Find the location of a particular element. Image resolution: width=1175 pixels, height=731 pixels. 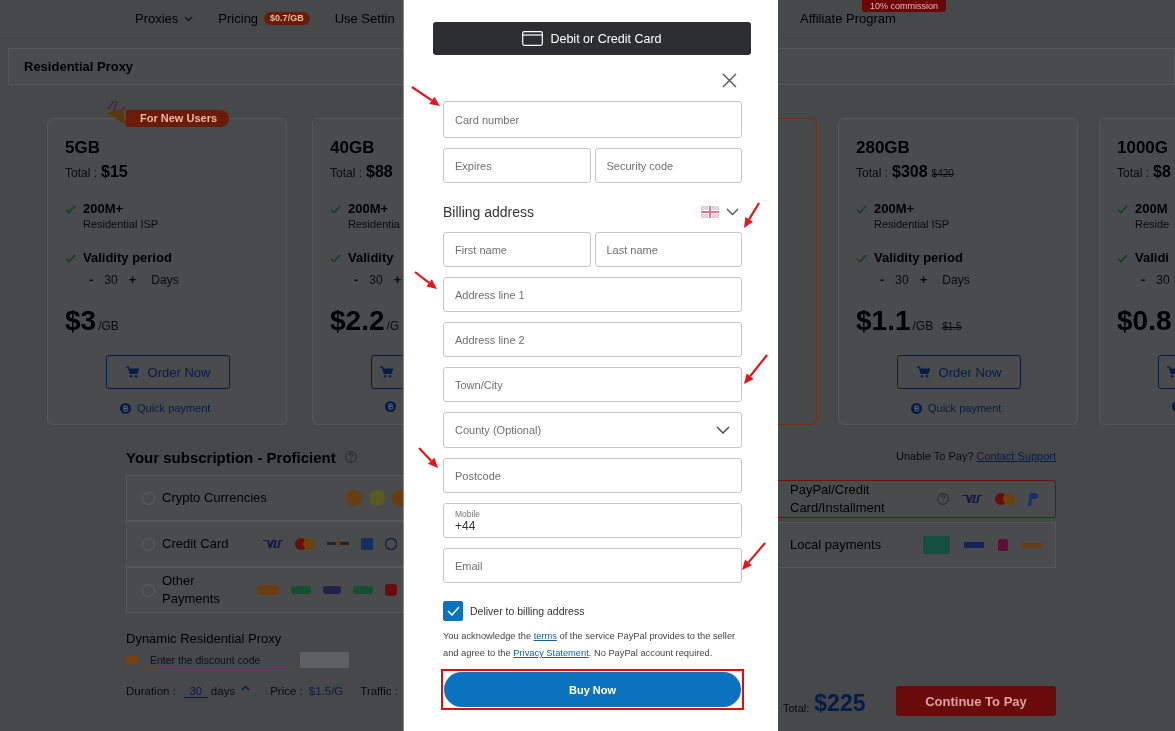

plan-size: 40GB is located at coordinates (352, 148).